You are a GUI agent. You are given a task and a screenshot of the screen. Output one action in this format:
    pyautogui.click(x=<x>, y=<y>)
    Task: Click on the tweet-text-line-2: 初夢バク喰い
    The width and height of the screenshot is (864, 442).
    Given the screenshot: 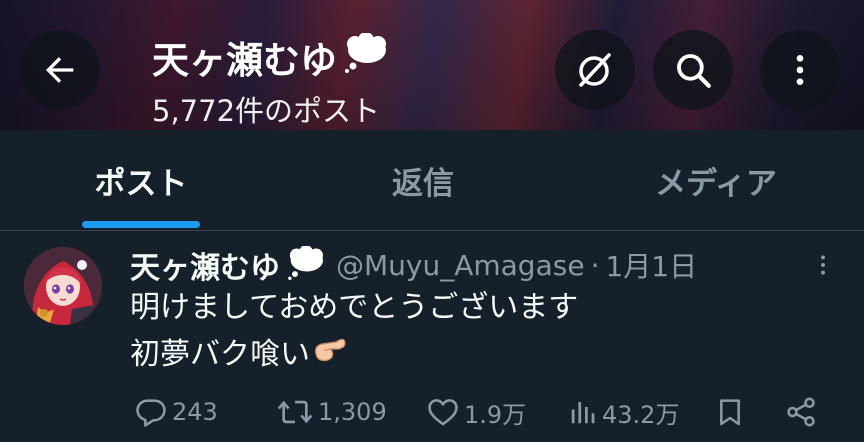 What is the action you would take?
    pyautogui.click(x=220, y=354)
    